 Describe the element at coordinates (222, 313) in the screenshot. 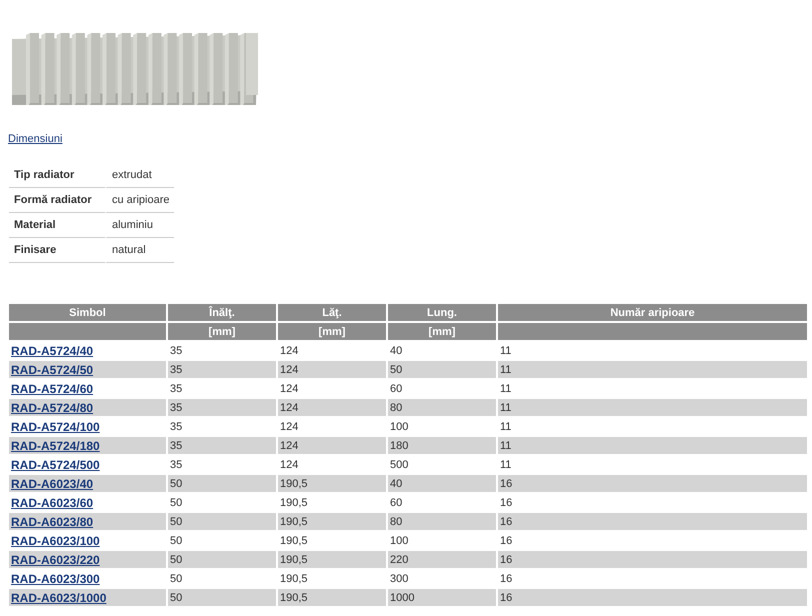

I see `column-header: Înălţ.` at that location.